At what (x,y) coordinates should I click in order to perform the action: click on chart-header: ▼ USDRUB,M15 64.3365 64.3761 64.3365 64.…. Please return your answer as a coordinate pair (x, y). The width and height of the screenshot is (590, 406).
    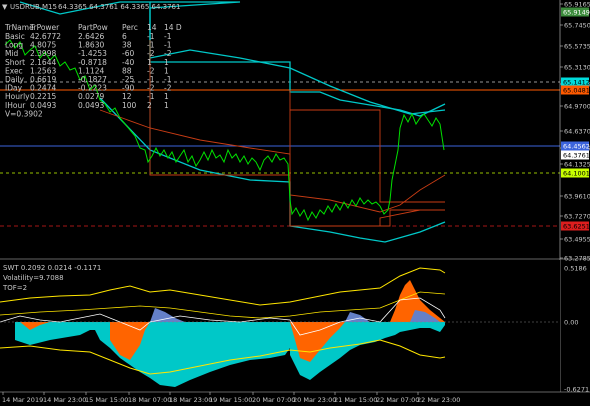
    Looking at the image, I should click on (91, 7).